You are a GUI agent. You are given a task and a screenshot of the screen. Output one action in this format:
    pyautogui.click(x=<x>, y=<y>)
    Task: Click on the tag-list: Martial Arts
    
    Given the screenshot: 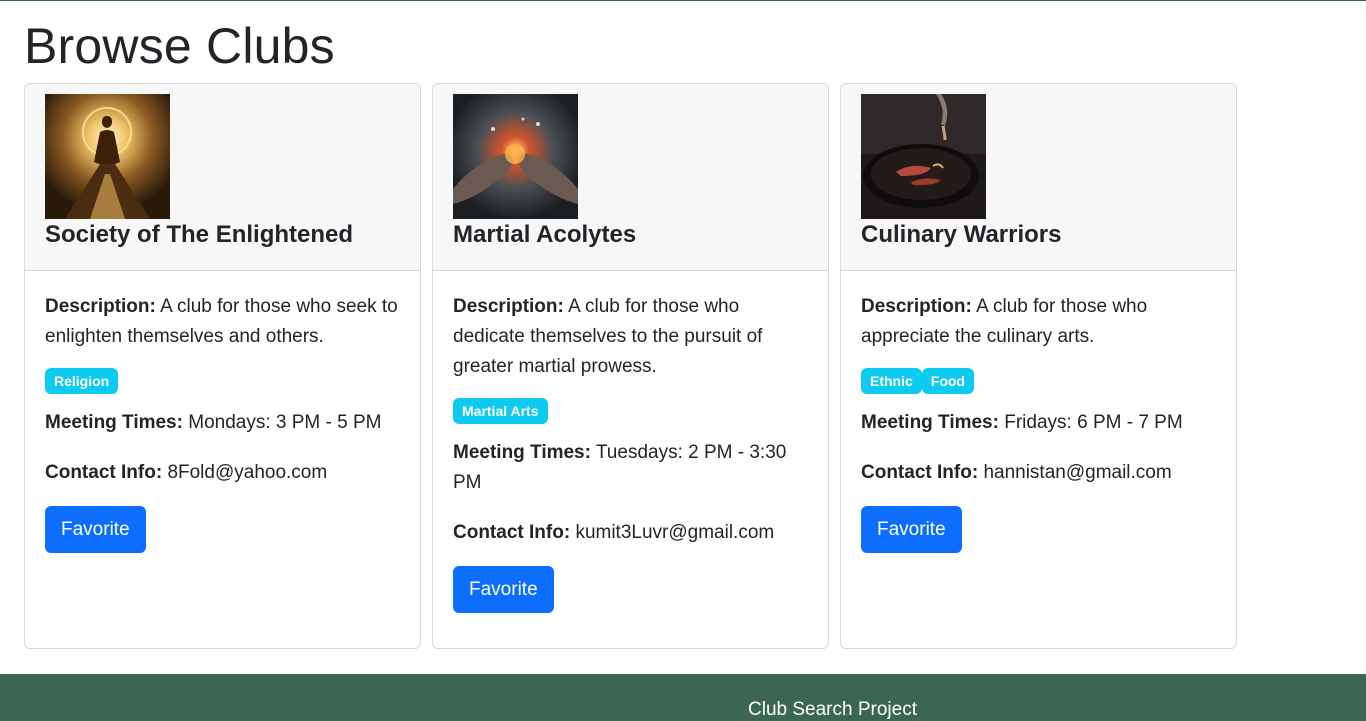 What is the action you would take?
    pyautogui.click(x=630, y=411)
    